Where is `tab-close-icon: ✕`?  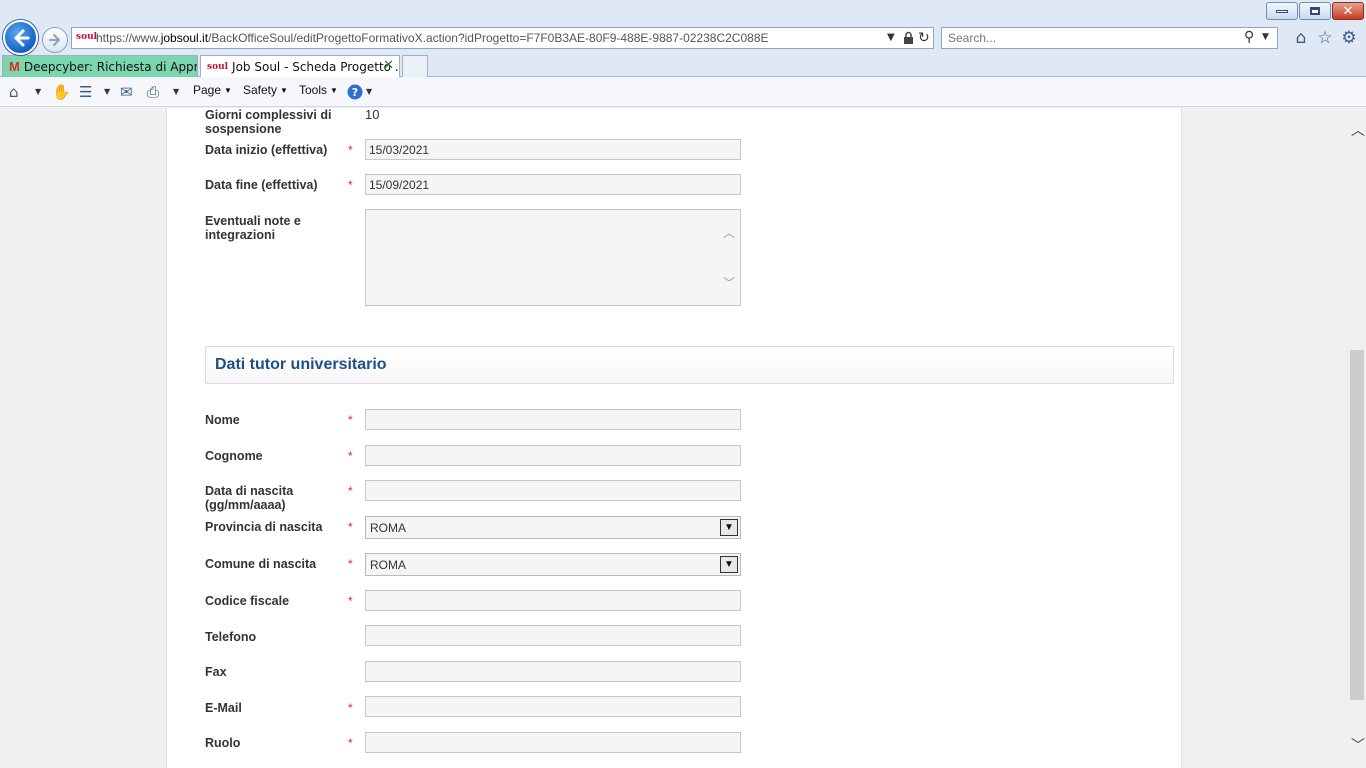
tab-close-icon: ✕ is located at coordinates (388, 65).